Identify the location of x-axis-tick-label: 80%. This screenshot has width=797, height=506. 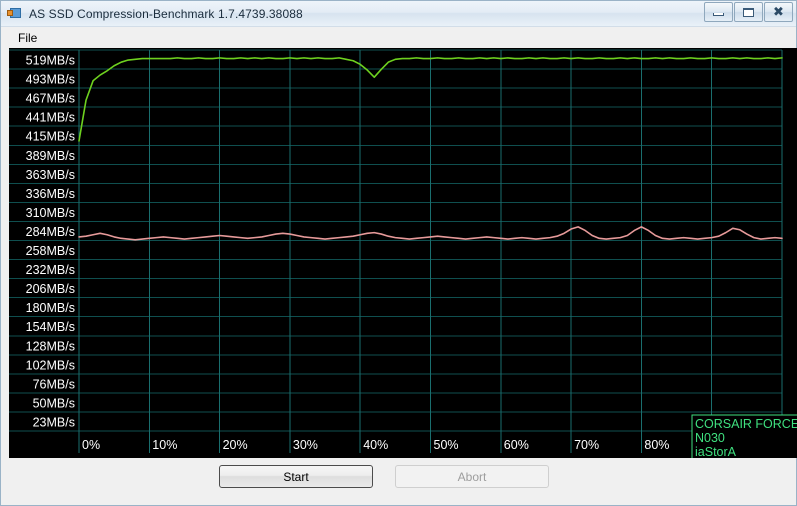
(656, 445).